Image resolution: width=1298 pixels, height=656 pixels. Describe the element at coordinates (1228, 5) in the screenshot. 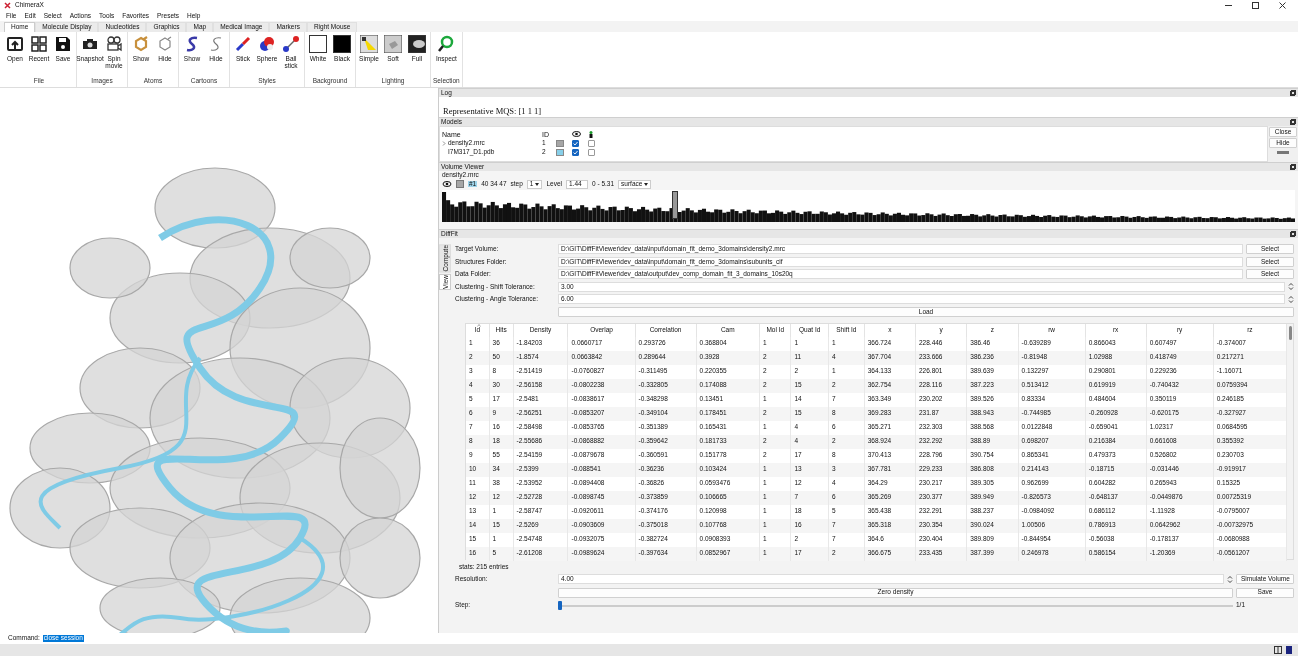

I see `minimize-icon` at that location.